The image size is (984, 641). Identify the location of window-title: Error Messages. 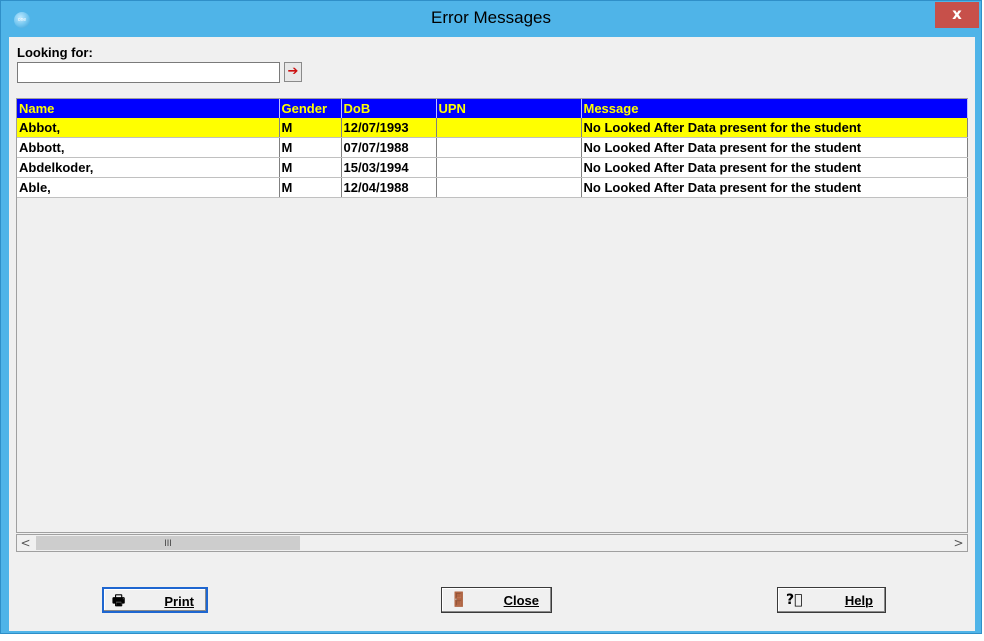
(491, 17).